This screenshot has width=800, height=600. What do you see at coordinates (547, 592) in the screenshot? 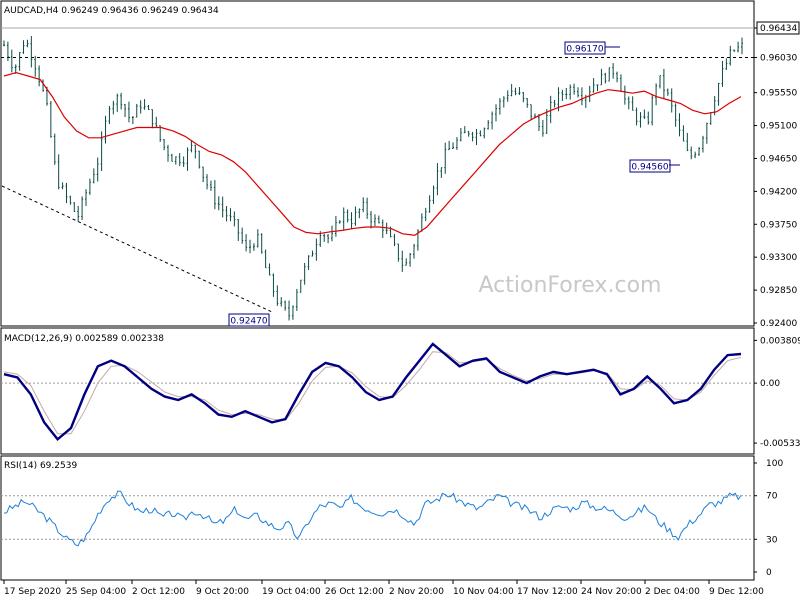
I see `x-tick-label: 17 Nov 12:00` at bounding box center [547, 592].